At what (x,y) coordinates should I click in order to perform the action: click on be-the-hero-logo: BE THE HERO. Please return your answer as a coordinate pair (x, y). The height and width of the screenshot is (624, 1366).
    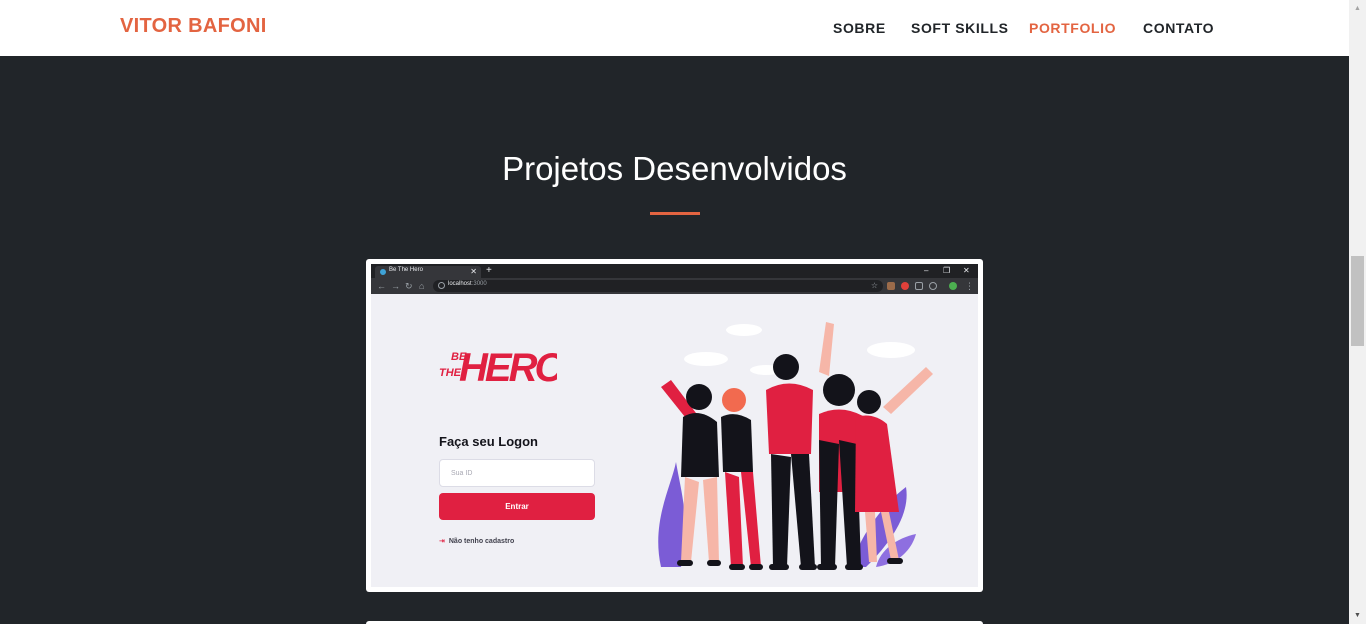
    Looking at the image, I should click on (498, 367).